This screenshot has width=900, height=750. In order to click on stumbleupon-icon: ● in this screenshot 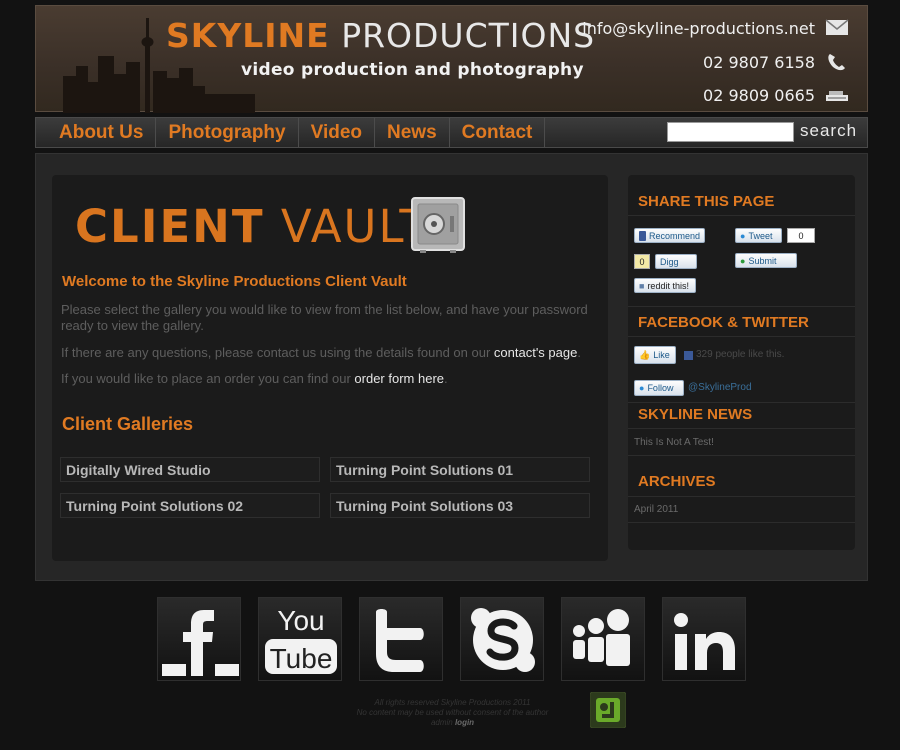, I will do `click(743, 260)`.